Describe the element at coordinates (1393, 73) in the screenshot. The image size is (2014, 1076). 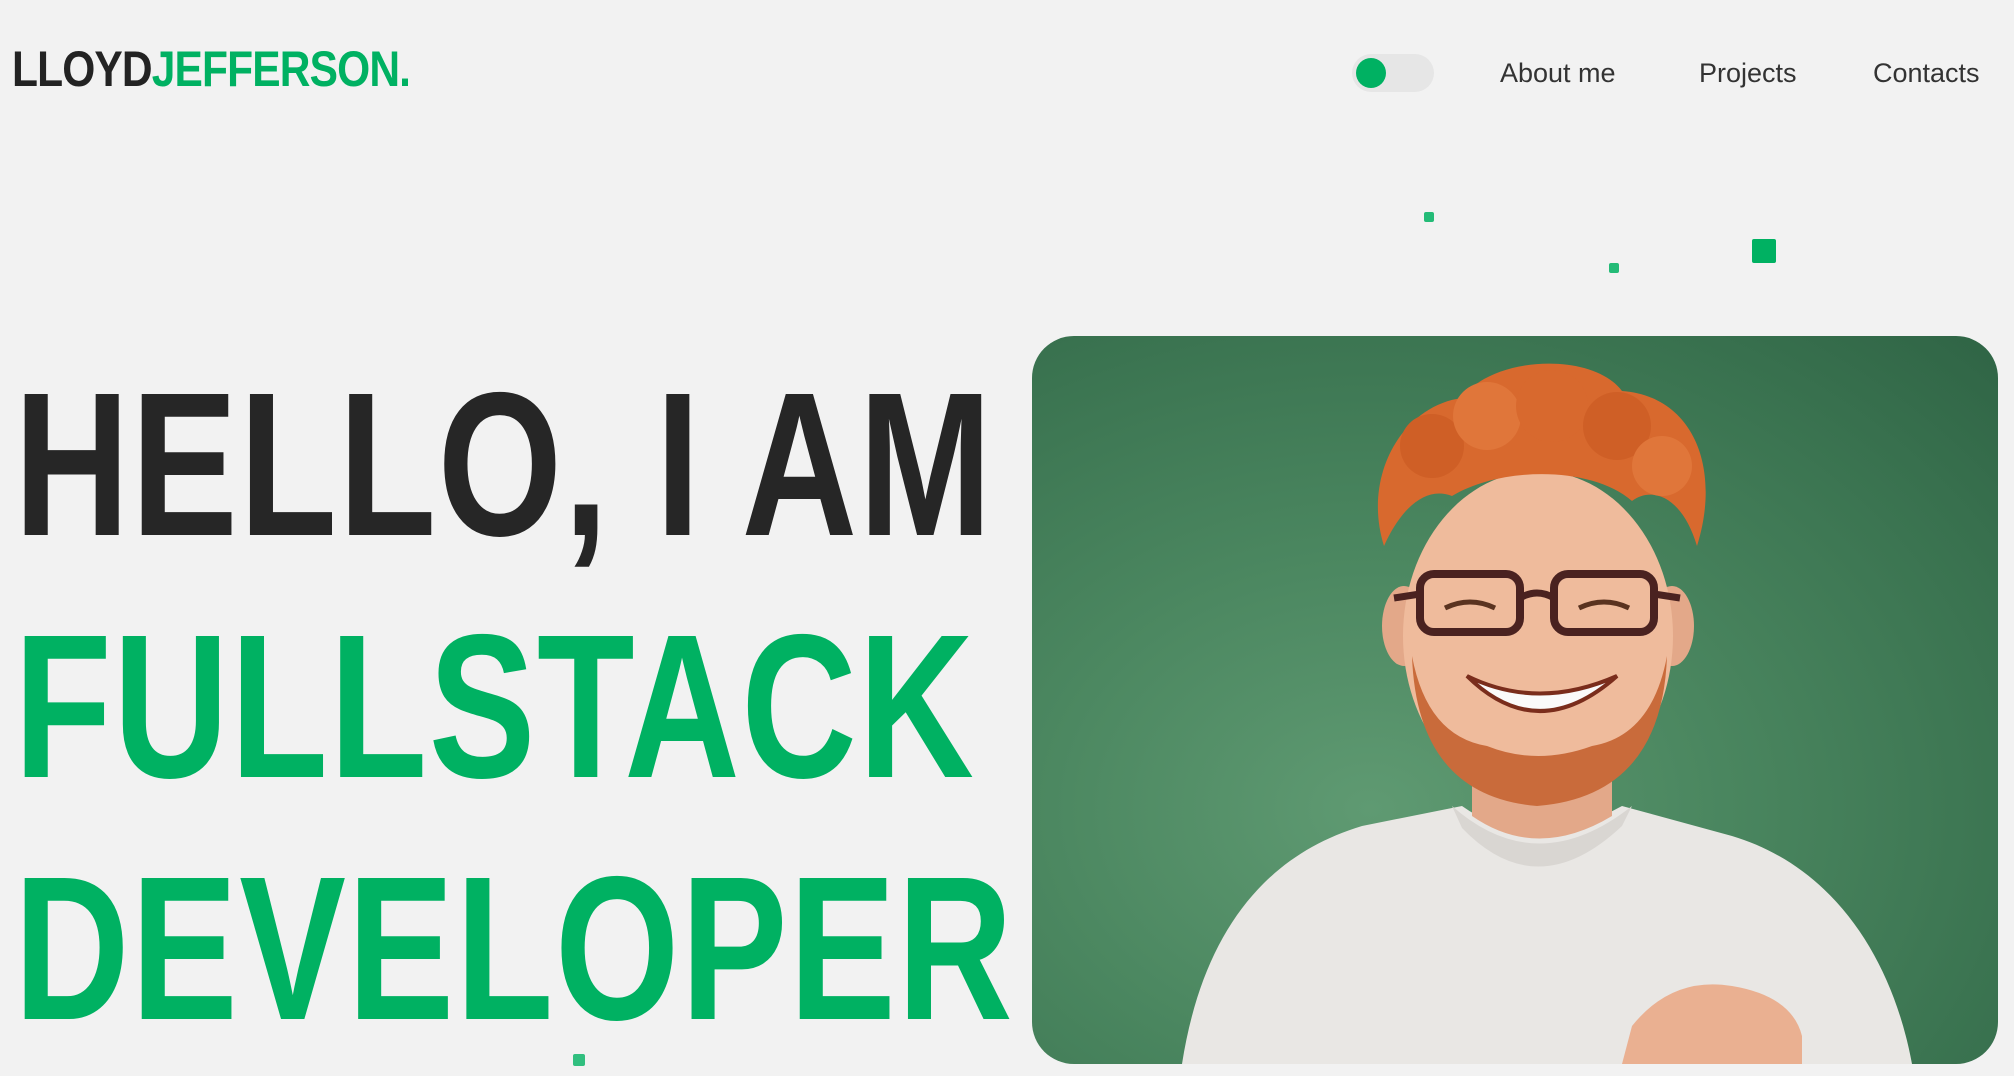
I see `theme-toggle` at that location.